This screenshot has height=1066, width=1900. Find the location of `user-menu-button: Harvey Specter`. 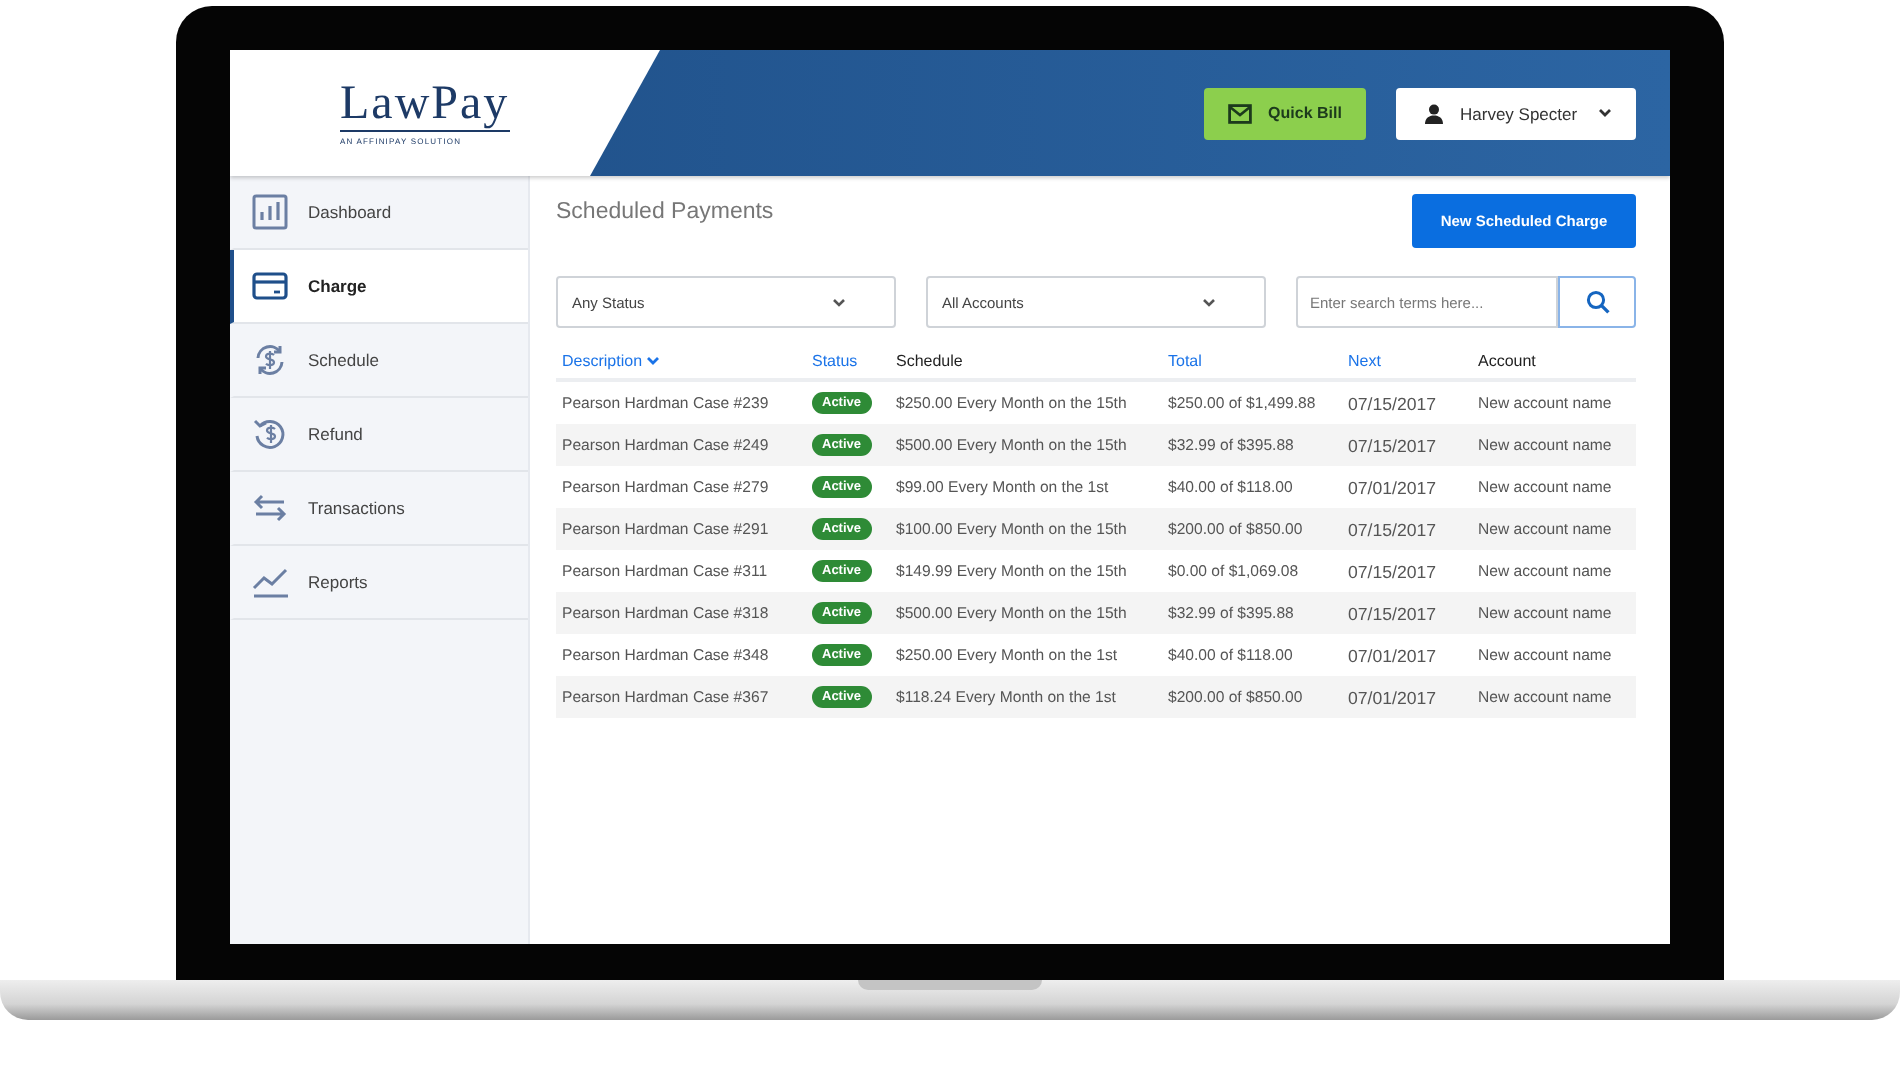

user-menu-button: Harvey Specter is located at coordinates (1516, 113).